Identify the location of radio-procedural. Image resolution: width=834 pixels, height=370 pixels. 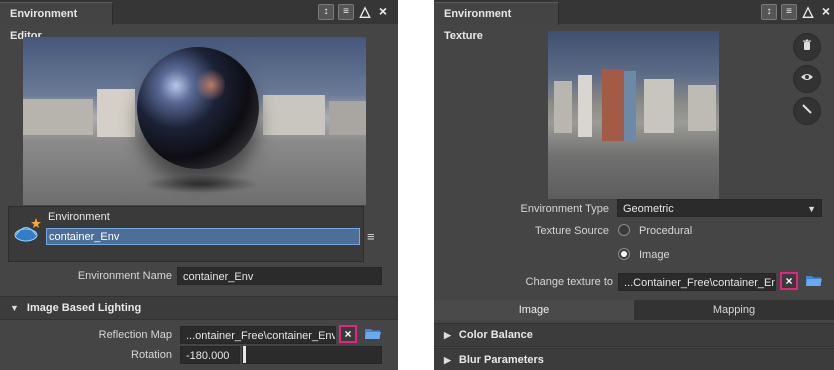
(624, 230).